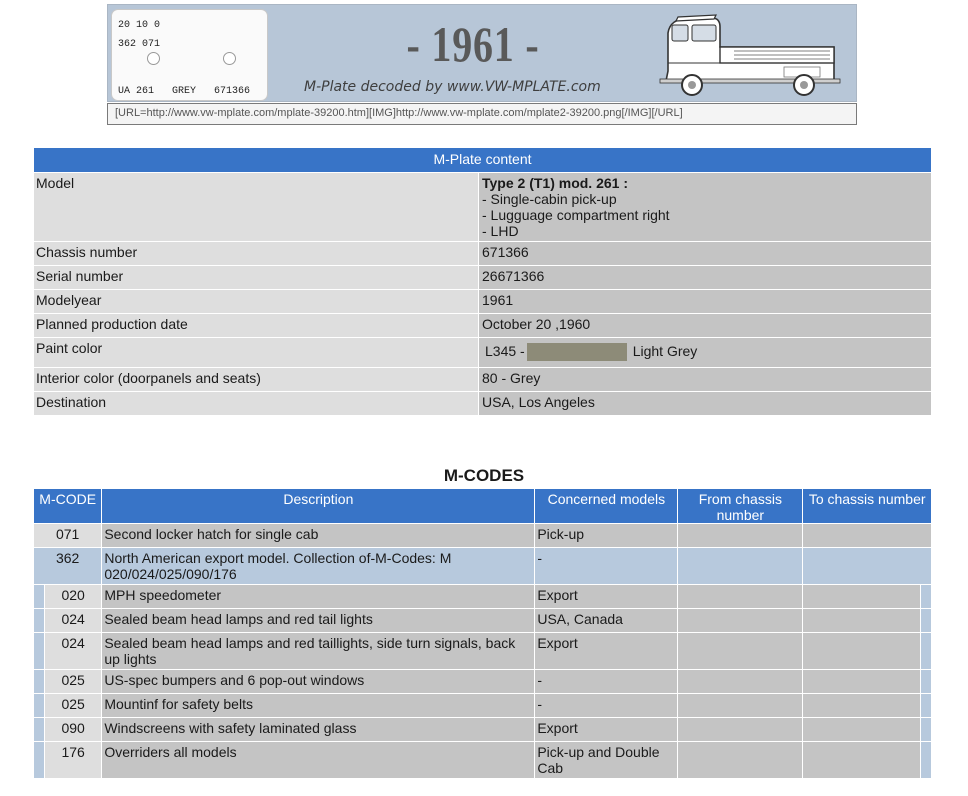  What do you see at coordinates (256, 253) in the screenshot?
I see `row-key: Chassis number` at bounding box center [256, 253].